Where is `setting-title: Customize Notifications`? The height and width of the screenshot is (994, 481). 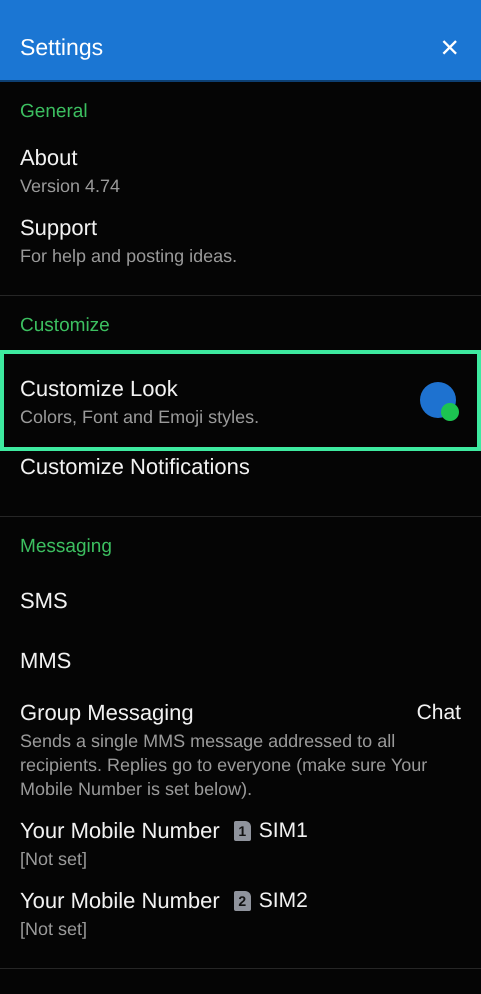
setting-title: Customize Notifications is located at coordinates (135, 467).